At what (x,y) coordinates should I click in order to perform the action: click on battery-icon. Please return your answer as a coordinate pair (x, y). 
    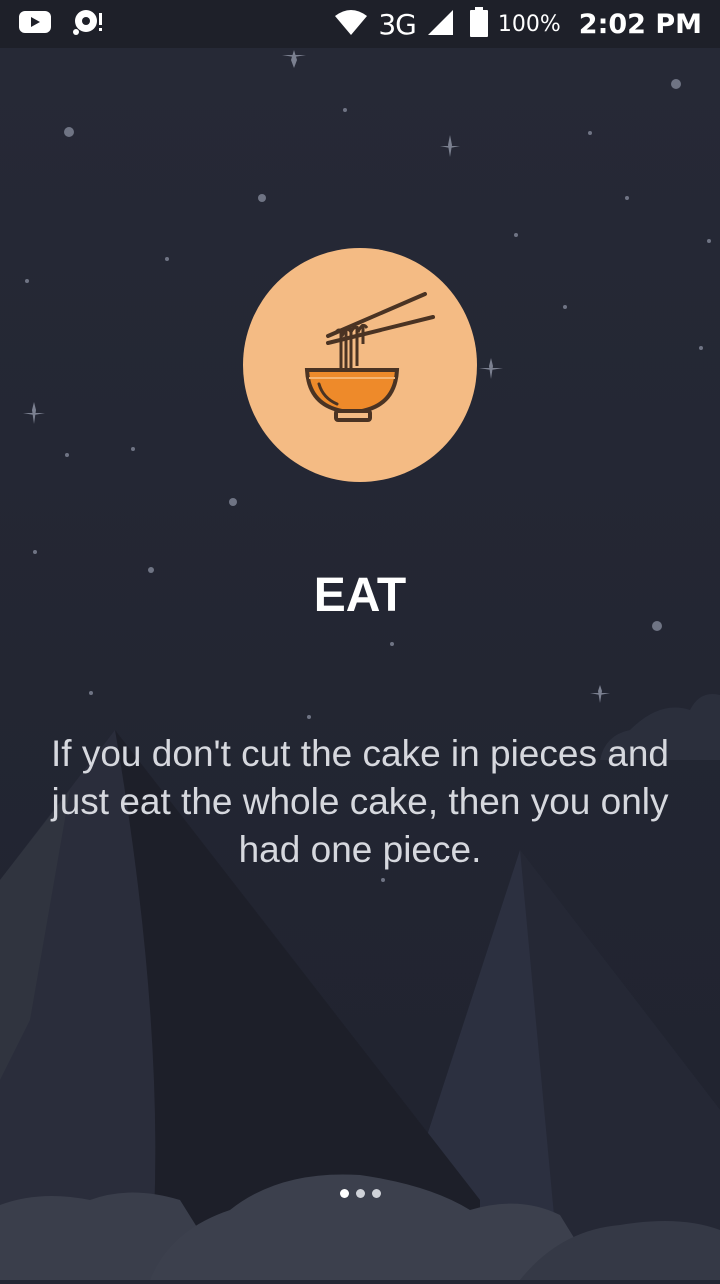
    Looking at the image, I should click on (478, 24).